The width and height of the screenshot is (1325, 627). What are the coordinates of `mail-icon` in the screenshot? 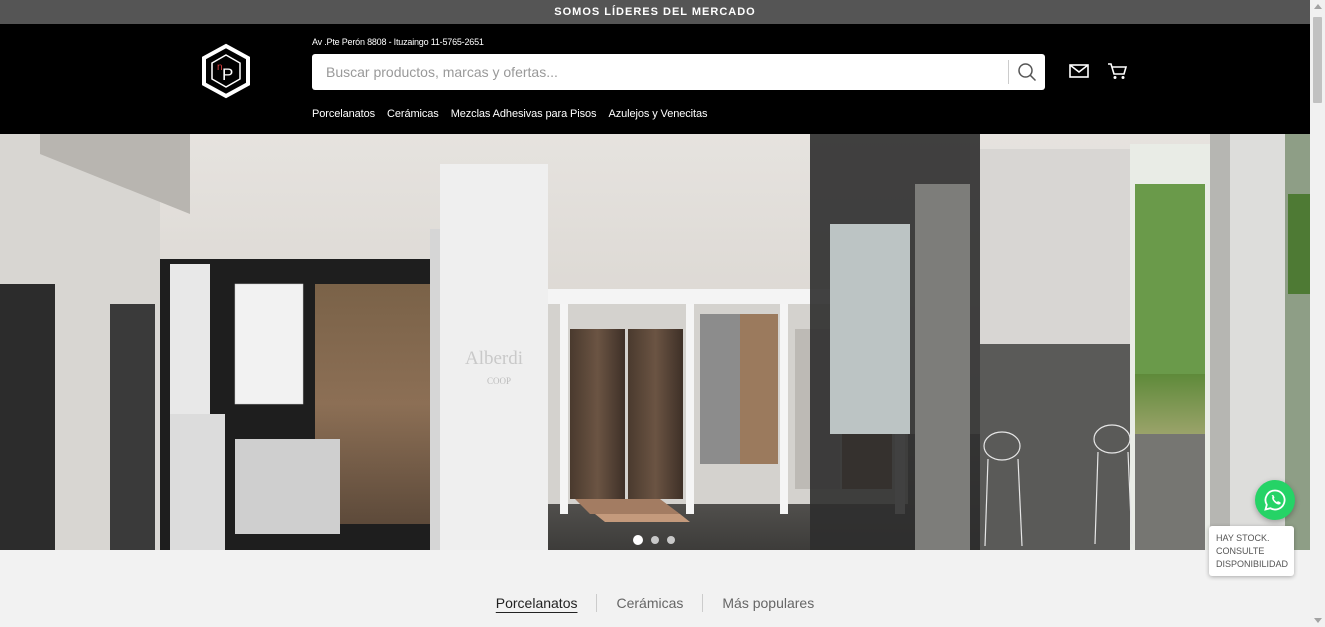 It's located at (1079, 71).